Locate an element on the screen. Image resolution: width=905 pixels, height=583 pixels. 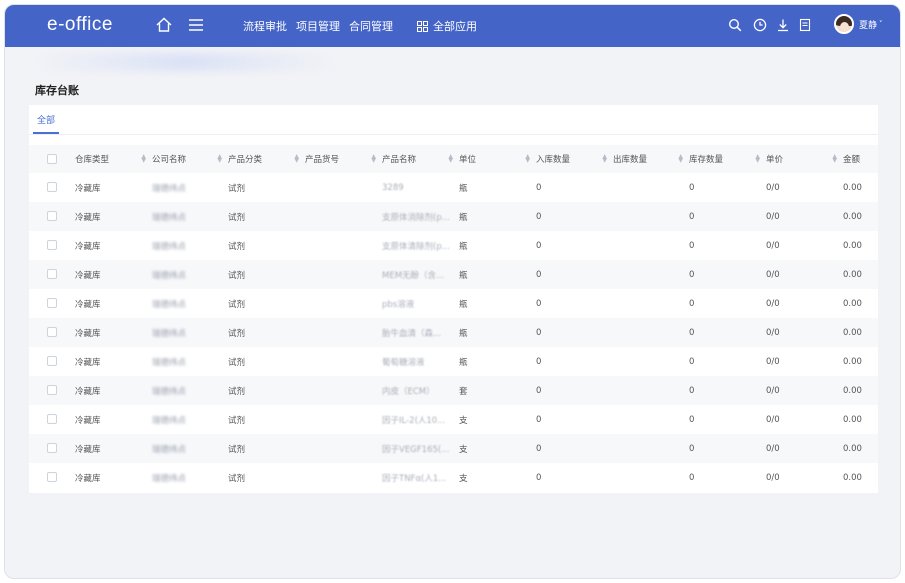
search-icon is located at coordinates (735, 25).